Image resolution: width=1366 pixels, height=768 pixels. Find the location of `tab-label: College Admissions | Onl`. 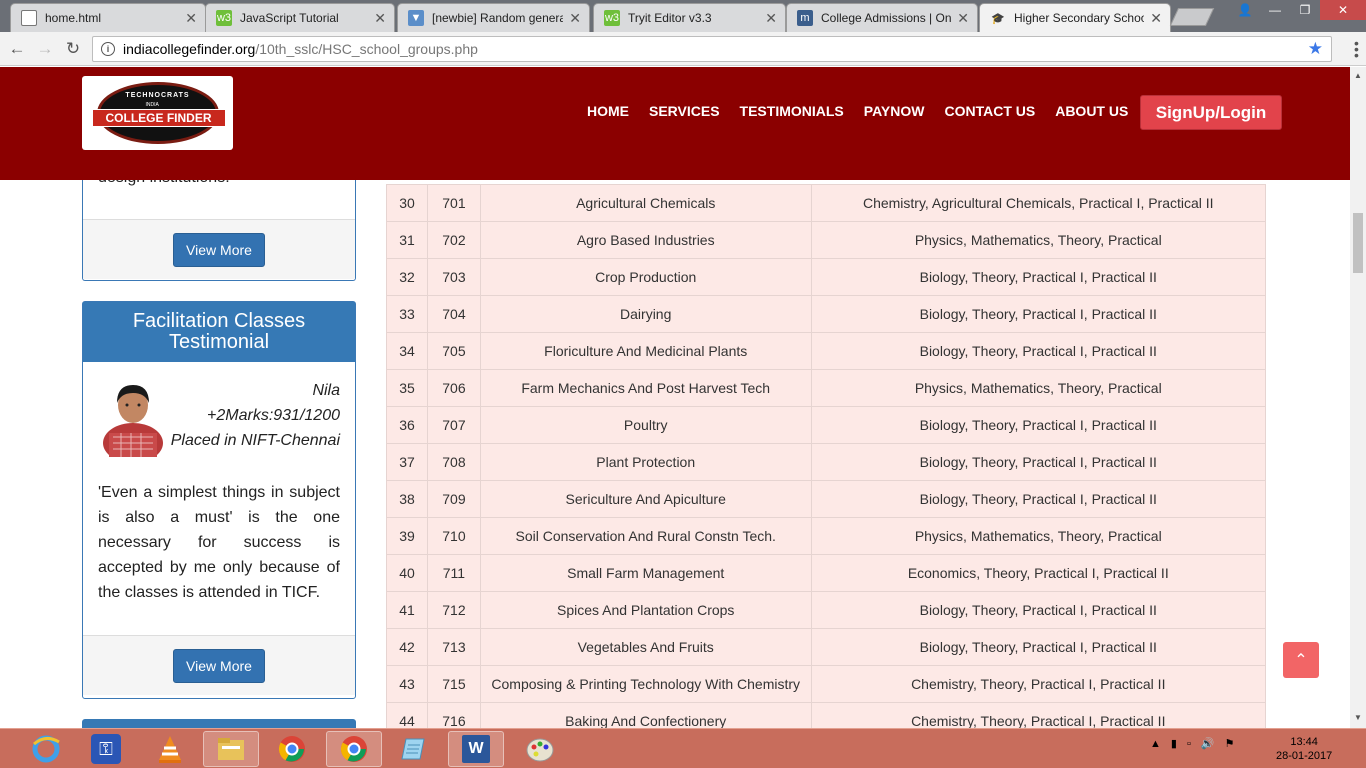

tab-label: College Admissions | Onl is located at coordinates (886, 18).